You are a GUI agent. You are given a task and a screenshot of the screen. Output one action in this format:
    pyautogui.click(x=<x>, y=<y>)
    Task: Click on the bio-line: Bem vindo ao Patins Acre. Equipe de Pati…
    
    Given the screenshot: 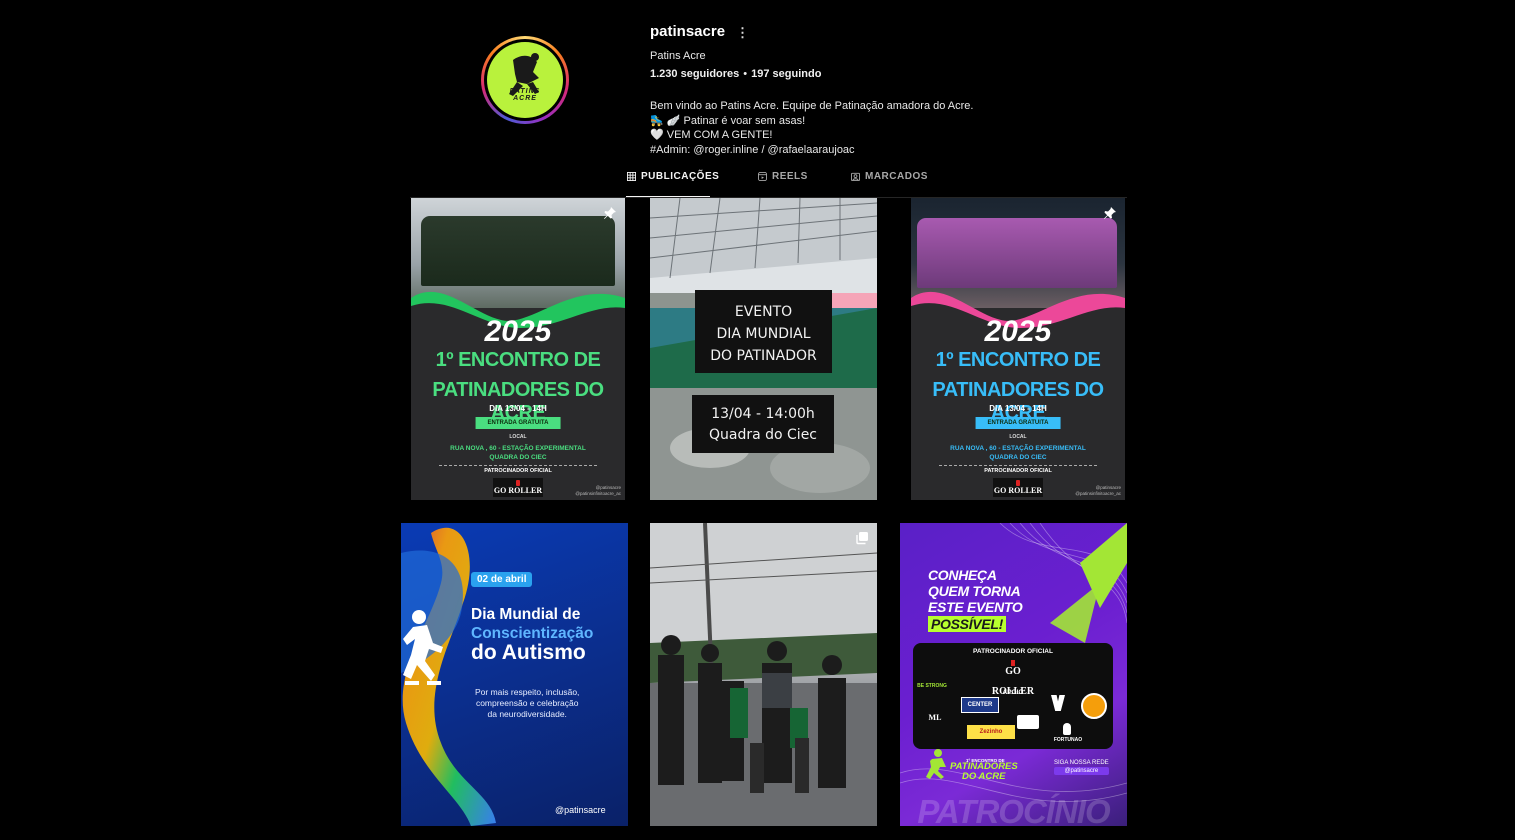 What is the action you would take?
    pyautogui.click(x=812, y=106)
    